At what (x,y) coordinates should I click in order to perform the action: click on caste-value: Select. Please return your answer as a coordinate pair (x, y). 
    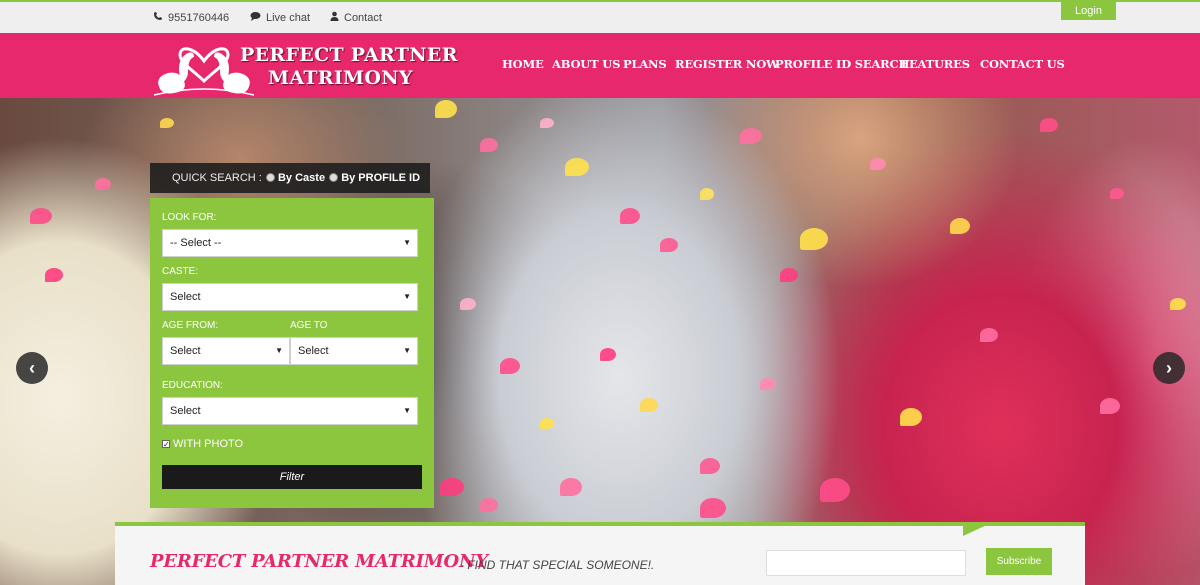
    Looking at the image, I should click on (185, 297).